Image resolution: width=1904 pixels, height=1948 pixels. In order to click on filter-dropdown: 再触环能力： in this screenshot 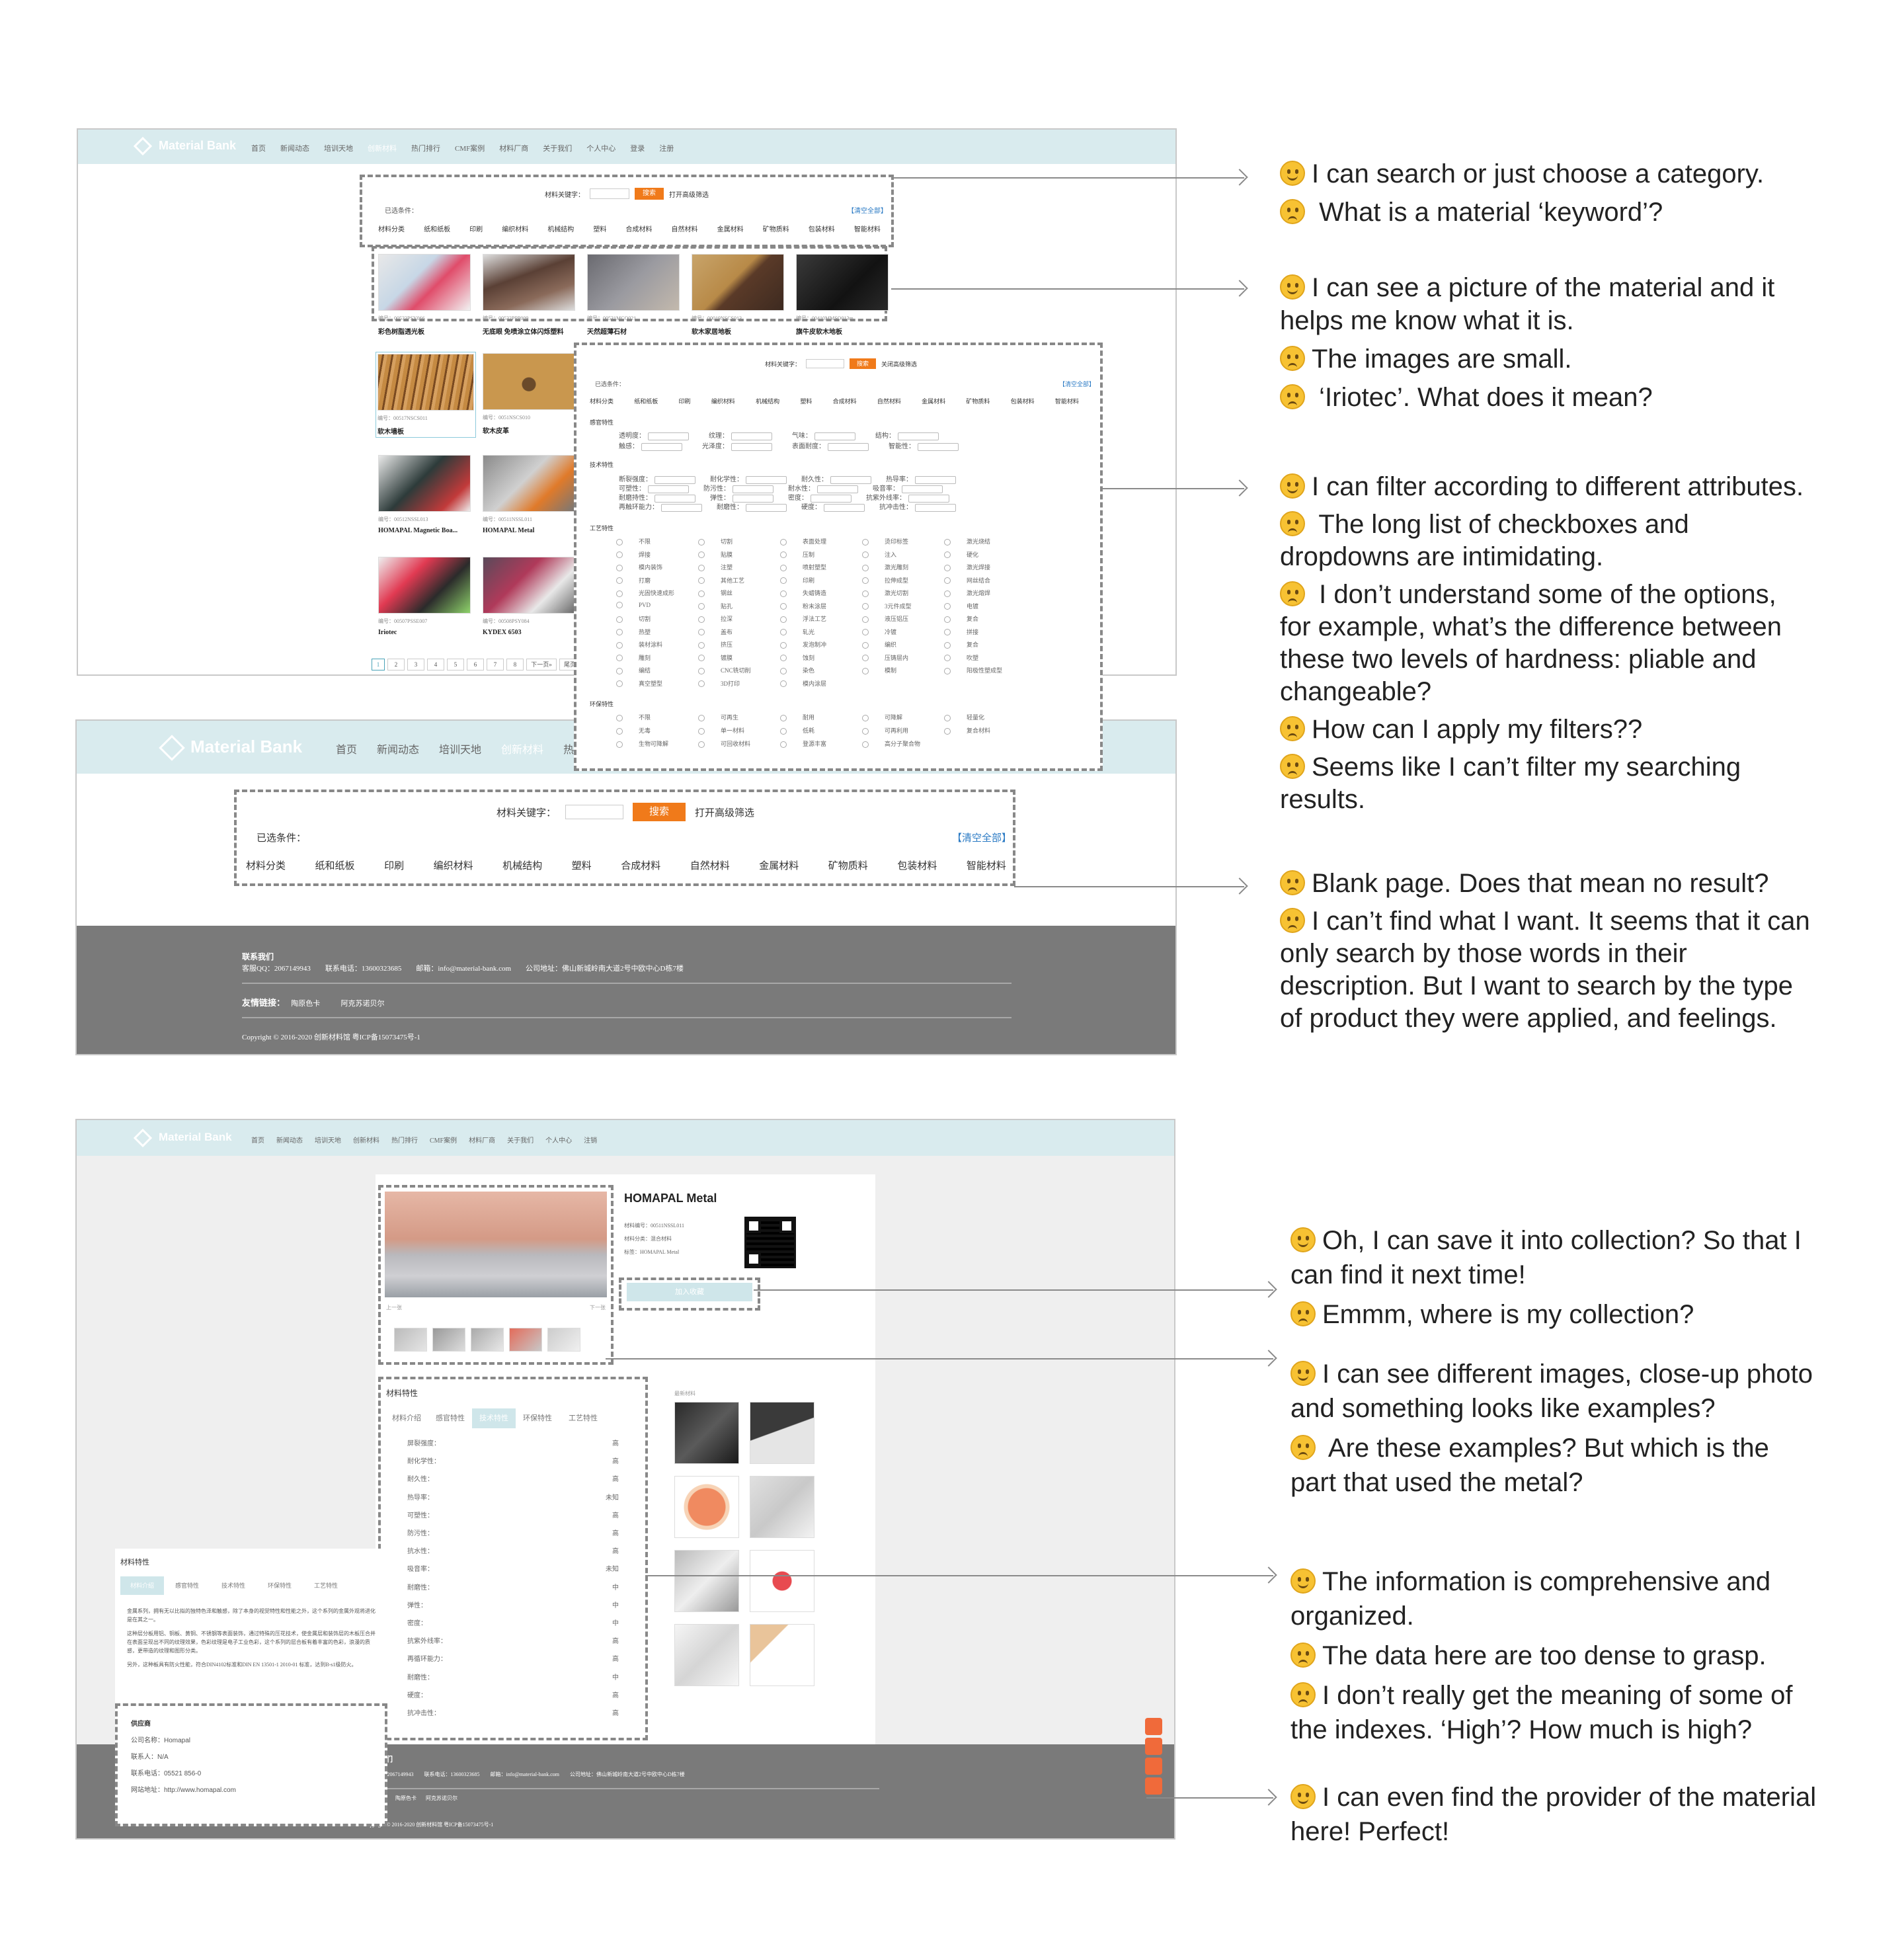, I will do `click(660, 507)`.